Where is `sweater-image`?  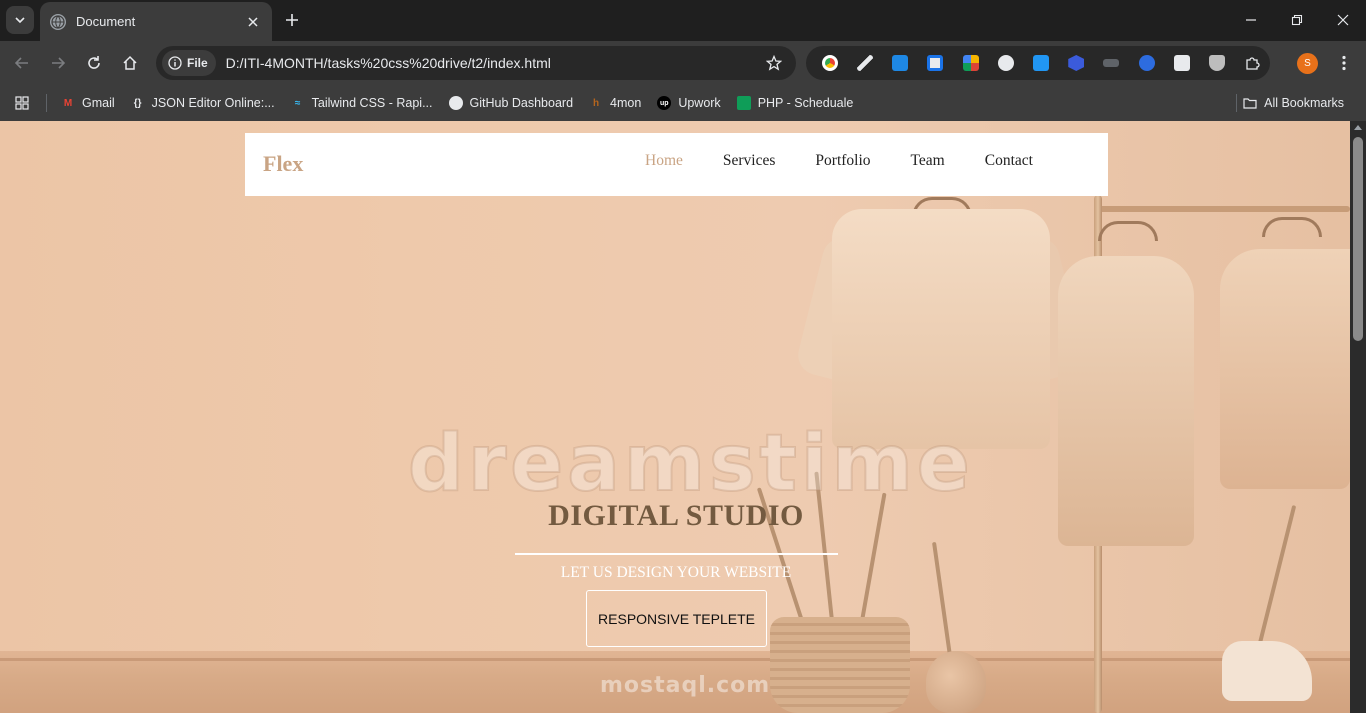 sweater-image is located at coordinates (941, 329).